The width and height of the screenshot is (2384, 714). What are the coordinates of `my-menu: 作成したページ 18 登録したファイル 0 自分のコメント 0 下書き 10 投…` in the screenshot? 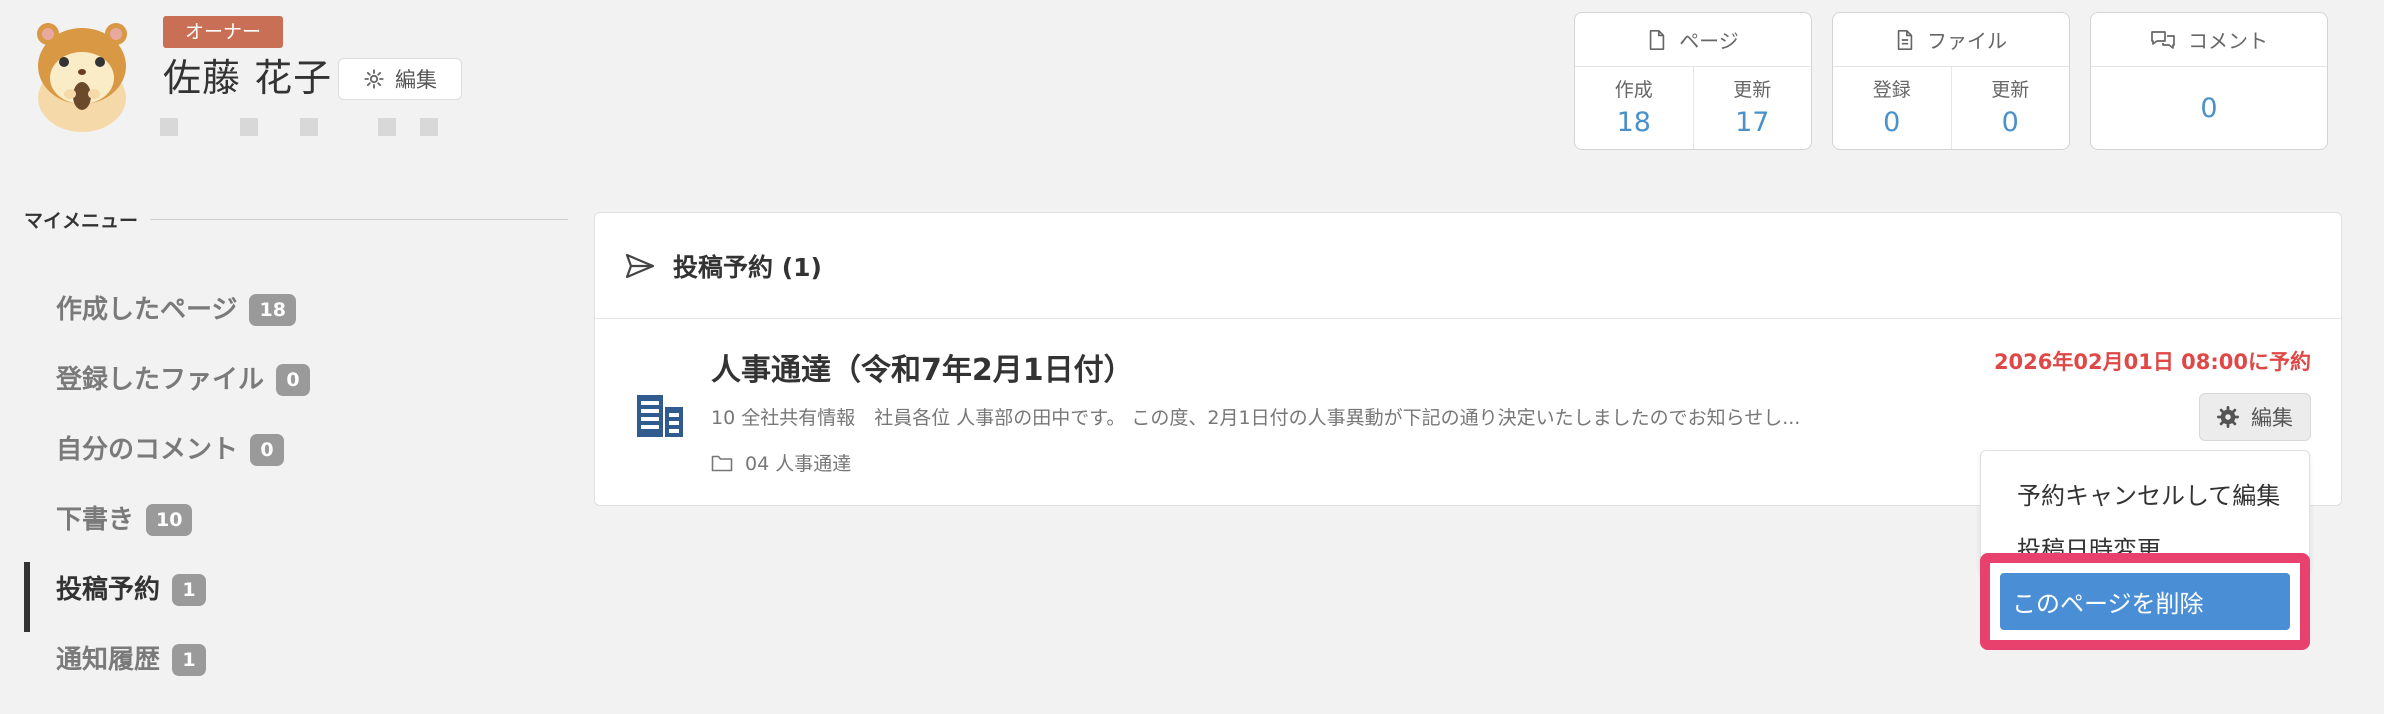 It's located at (294, 482).